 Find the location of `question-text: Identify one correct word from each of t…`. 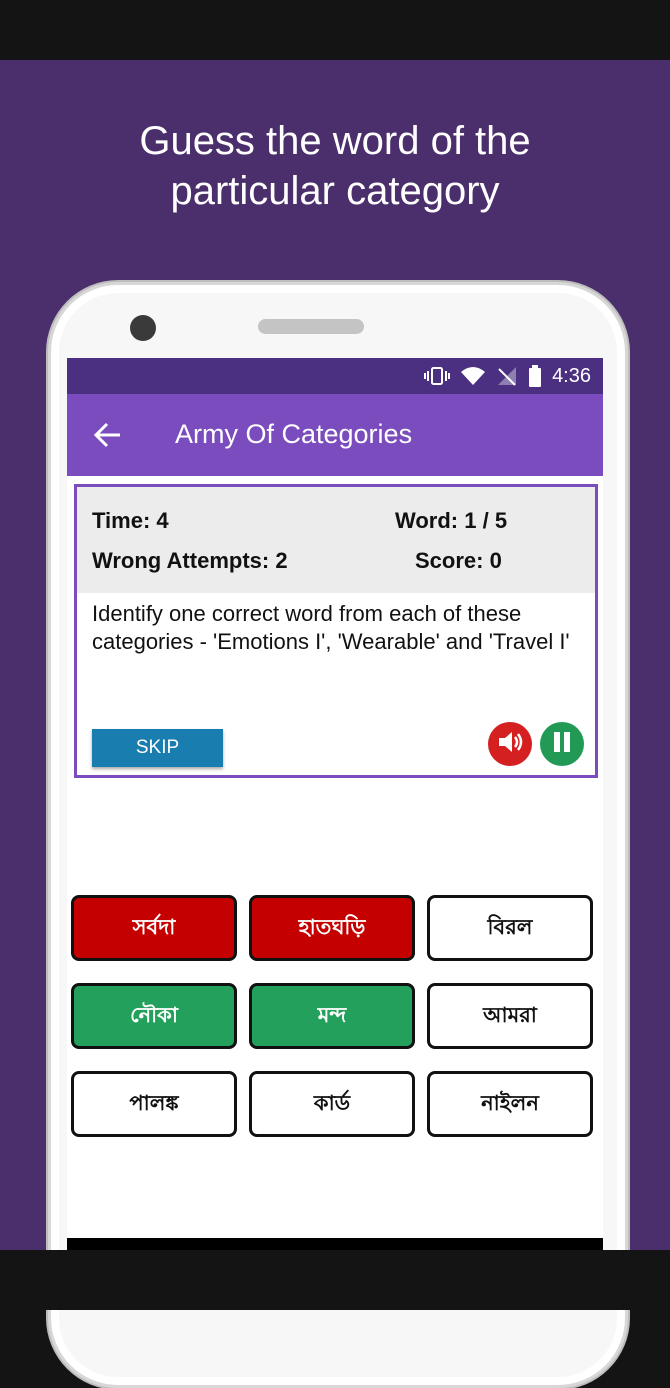

question-text: Identify one correct word from each of t… is located at coordinates (331, 627).